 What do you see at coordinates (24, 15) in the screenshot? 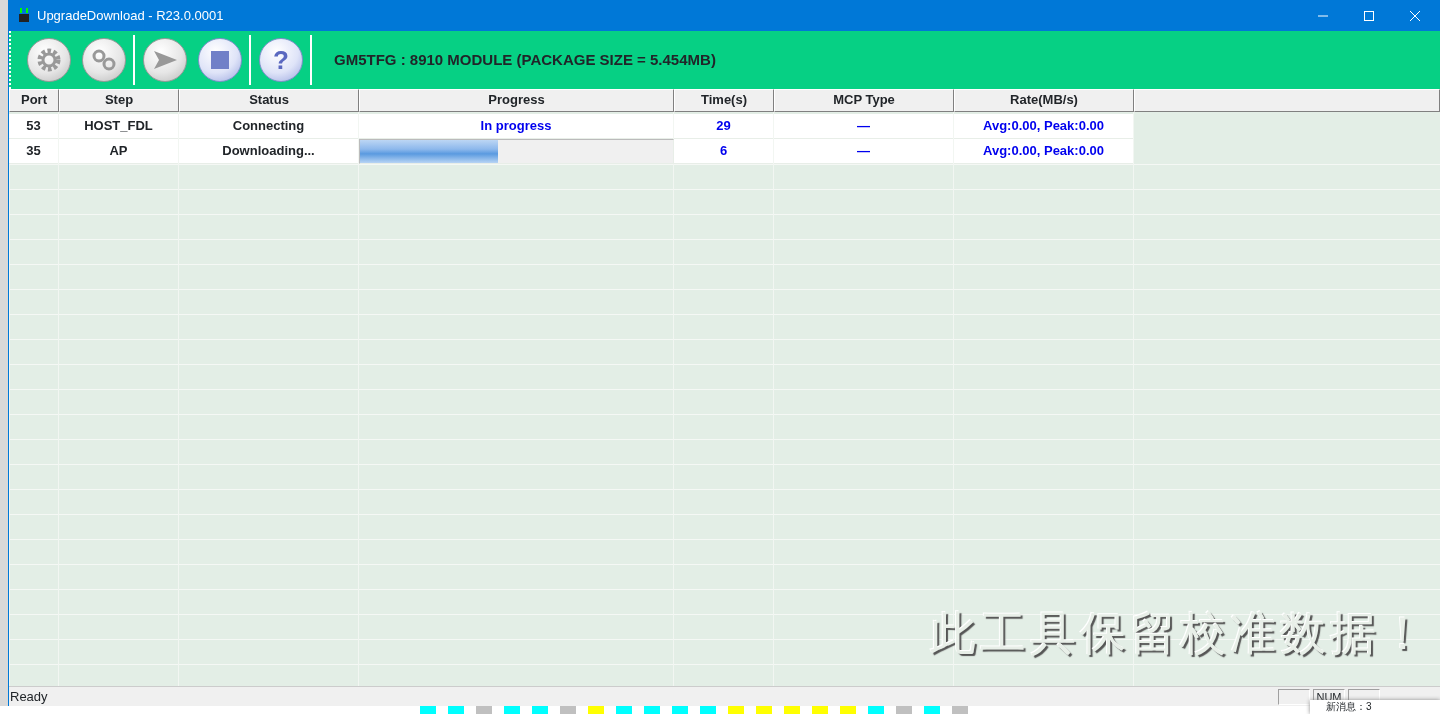
I see `app-icon` at bounding box center [24, 15].